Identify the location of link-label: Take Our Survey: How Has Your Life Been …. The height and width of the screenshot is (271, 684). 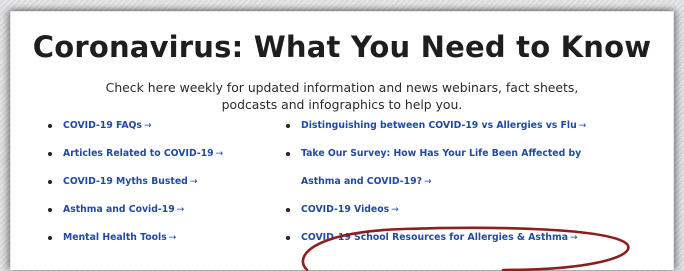
(441, 153).